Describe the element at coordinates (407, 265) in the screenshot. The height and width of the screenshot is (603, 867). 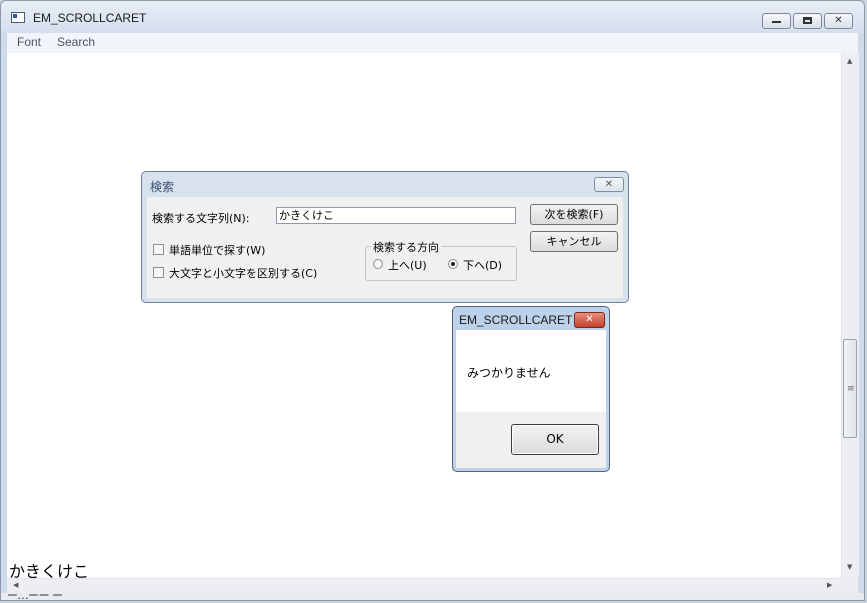
I see `direction-up-label: 上へ(U)` at that location.